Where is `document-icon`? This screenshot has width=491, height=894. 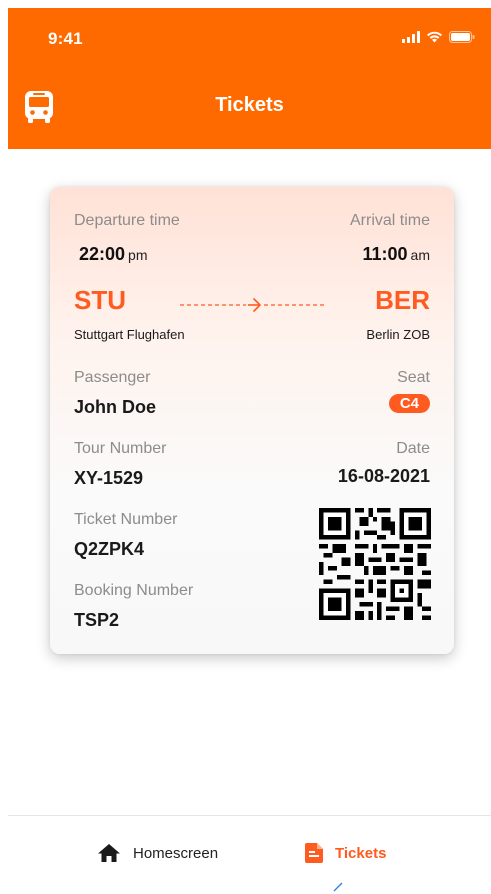
document-icon is located at coordinates (314, 853).